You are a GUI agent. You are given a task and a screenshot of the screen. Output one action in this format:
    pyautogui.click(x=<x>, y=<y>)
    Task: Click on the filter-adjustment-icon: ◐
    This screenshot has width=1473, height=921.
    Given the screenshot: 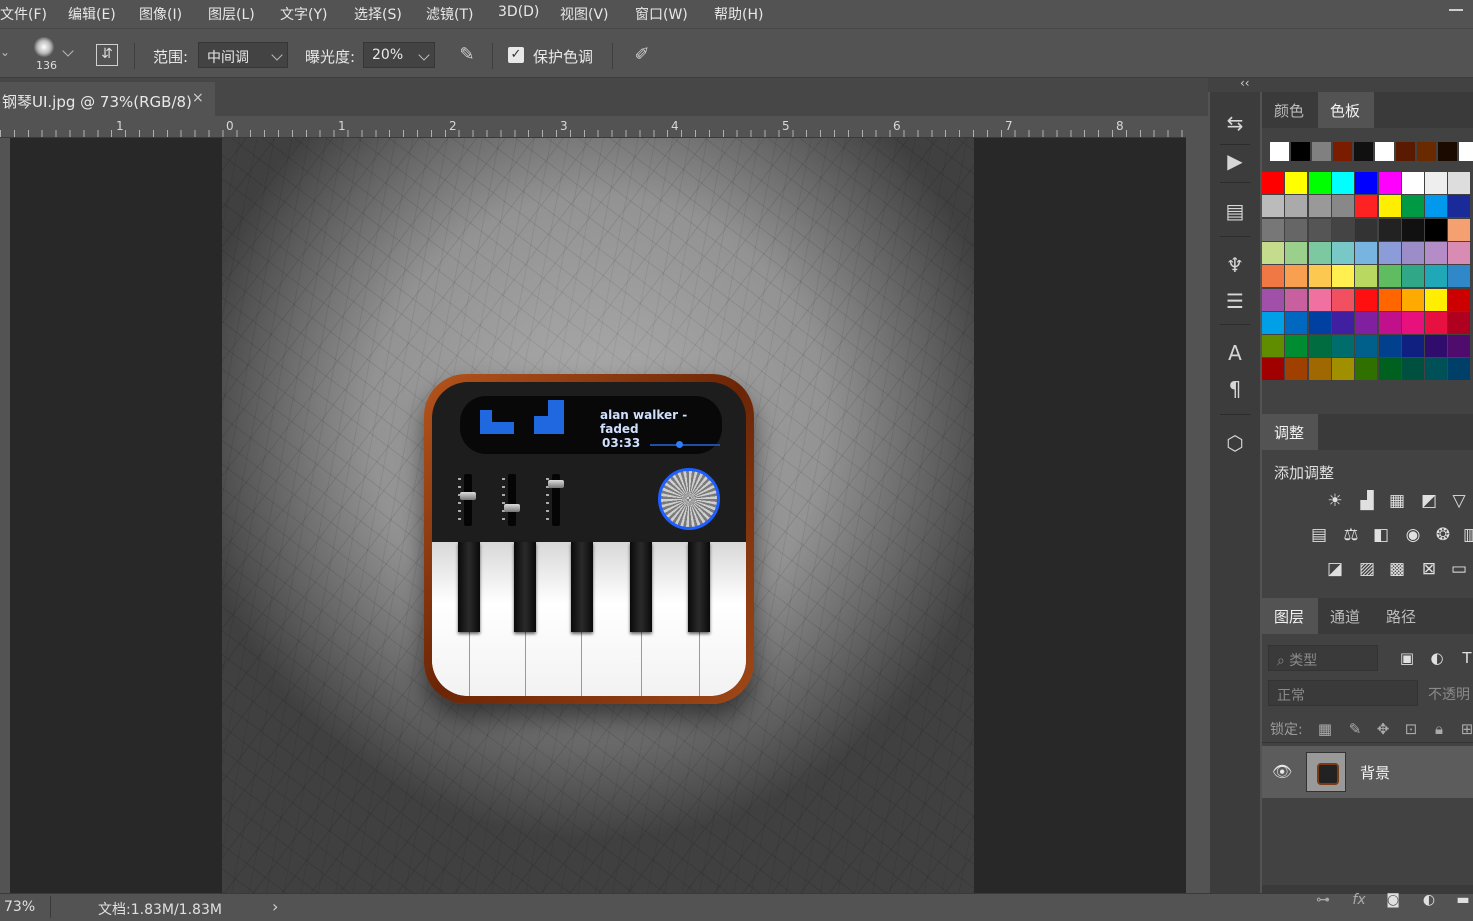 What is the action you would take?
    pyautogui.click(x=1437, y=658)
    